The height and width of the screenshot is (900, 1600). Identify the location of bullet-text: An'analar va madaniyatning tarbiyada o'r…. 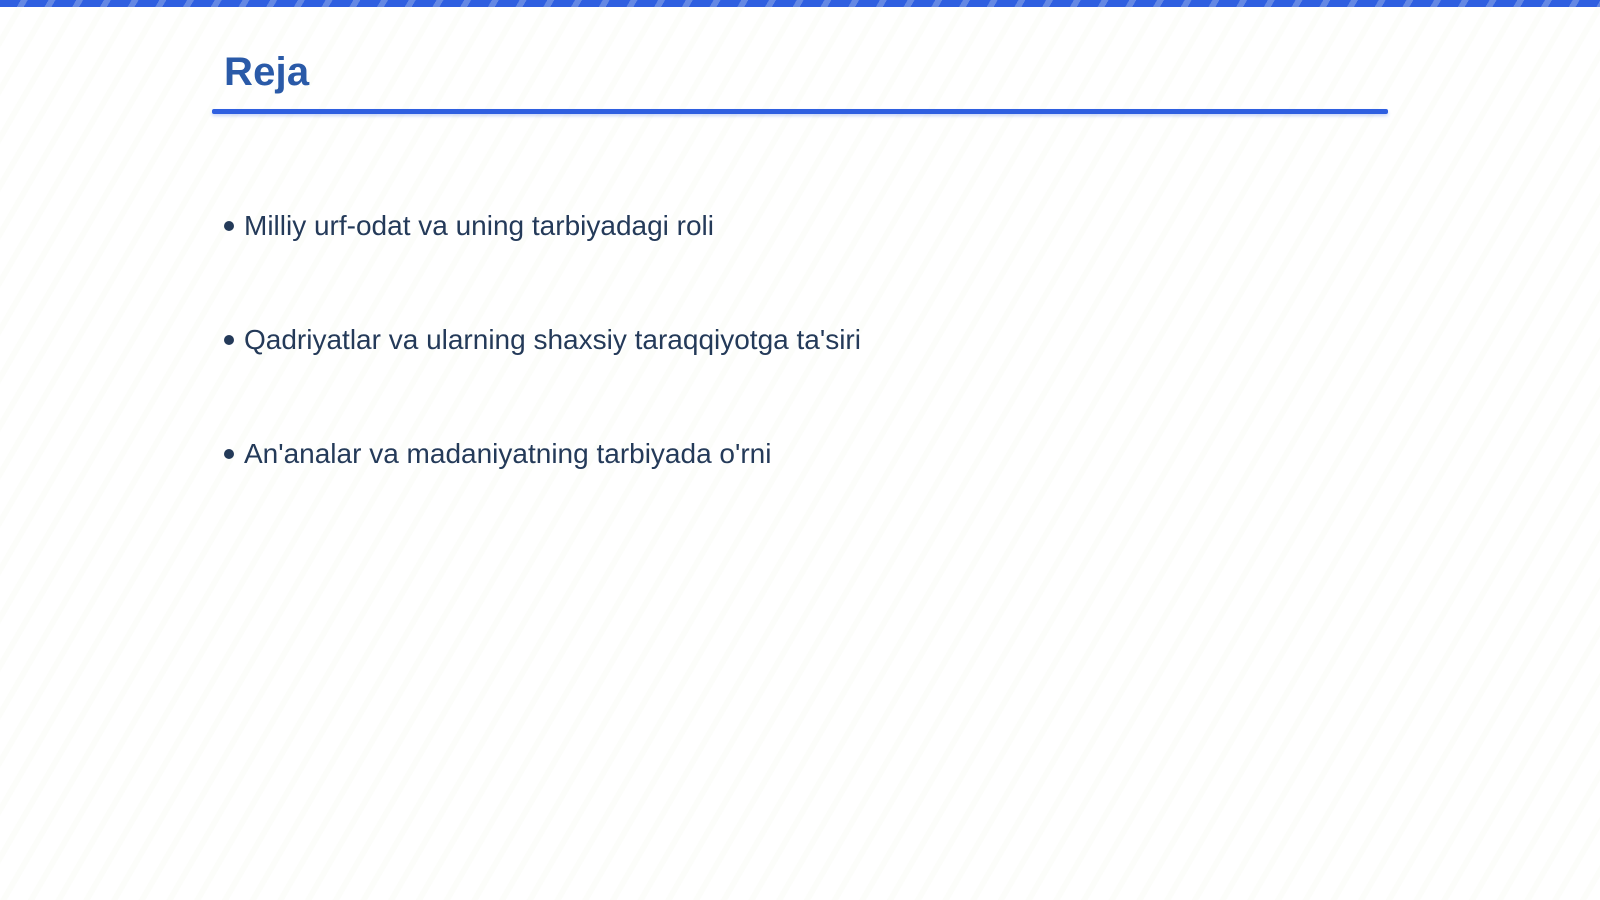
(508, 453).